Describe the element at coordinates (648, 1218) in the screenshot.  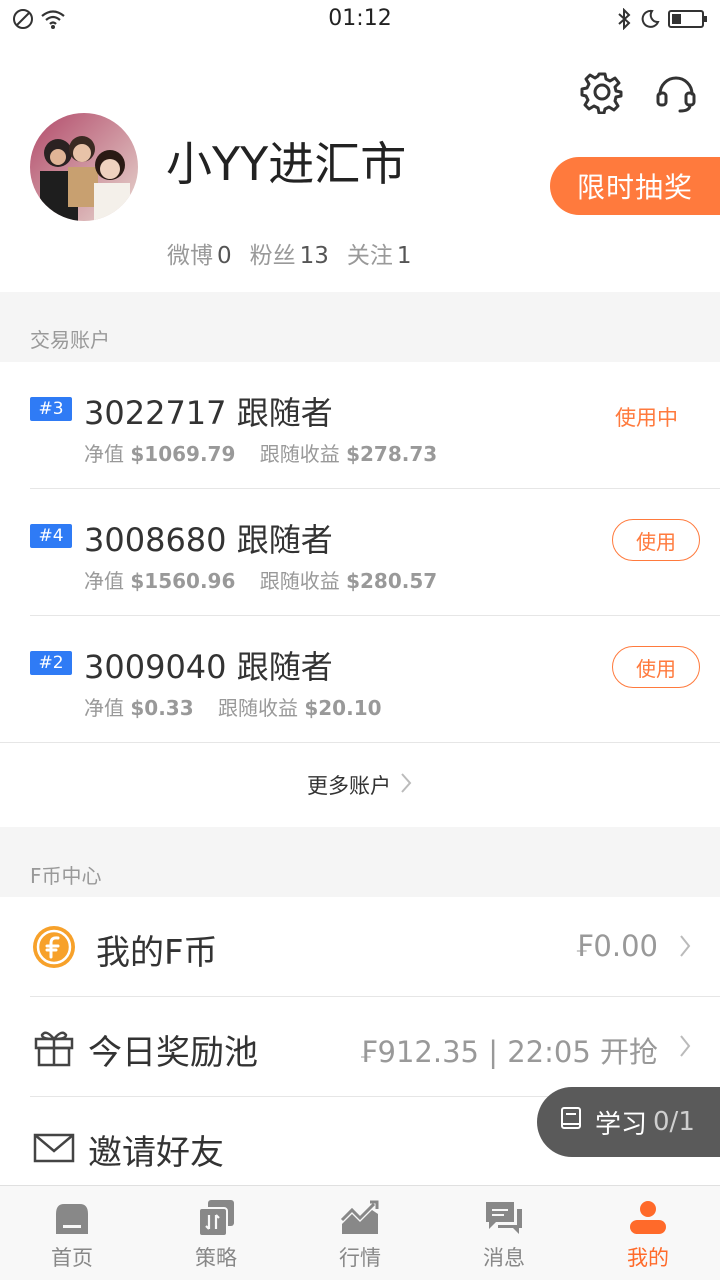
I see `user-icon` at that location.